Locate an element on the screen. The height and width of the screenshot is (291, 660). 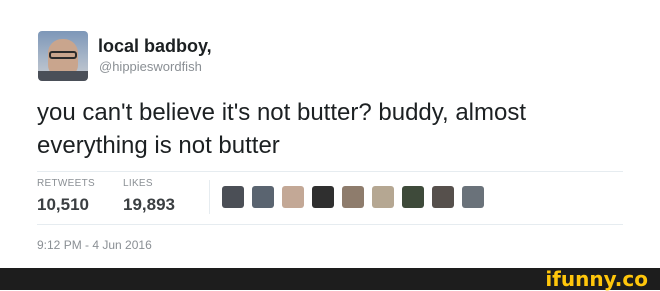
likes-count: 19,893 is located at coordinates (149, 204).